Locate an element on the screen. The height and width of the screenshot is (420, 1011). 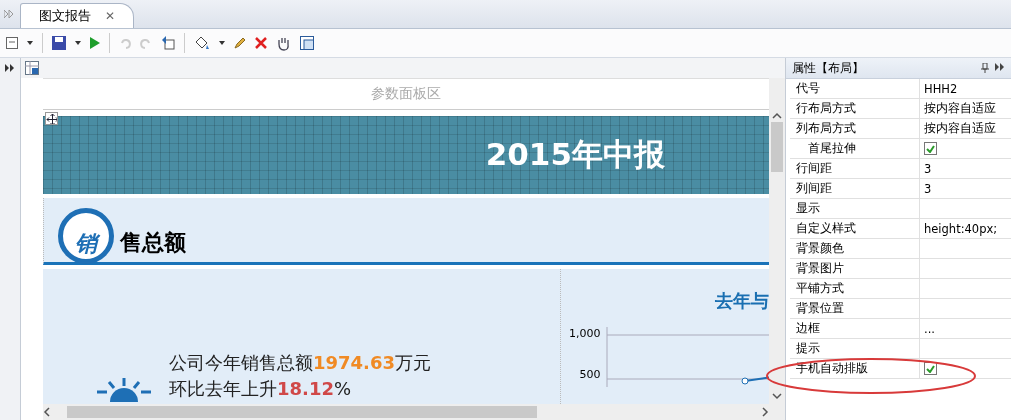
property-name: 代号 is located at coordinates (855, 88).